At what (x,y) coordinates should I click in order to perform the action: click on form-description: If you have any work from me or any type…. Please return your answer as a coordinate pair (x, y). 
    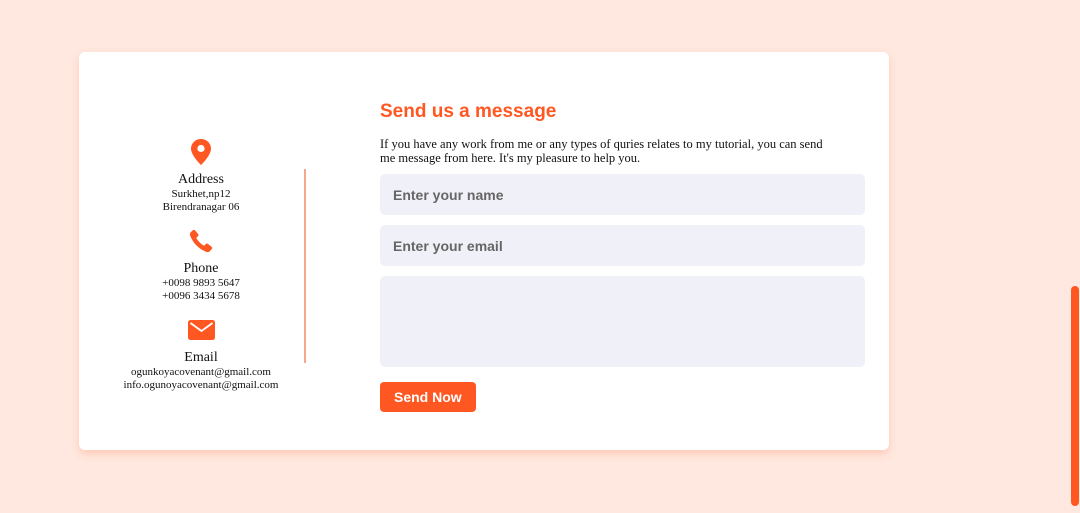
    Looking at the image, I should click on (601, 151).